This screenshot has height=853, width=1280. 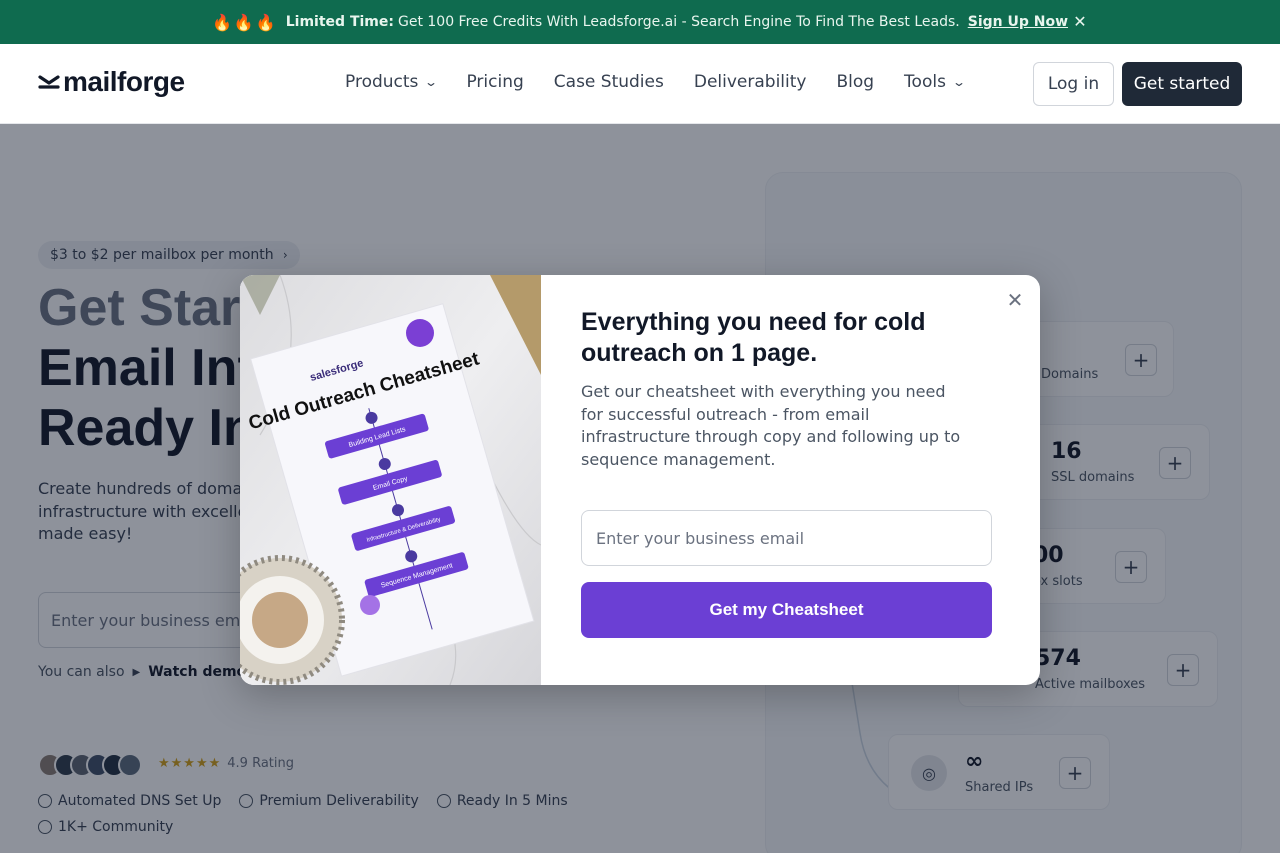 What do you see at coordinates (786, 610) in the screenshot?
I see `get-cheatsheet-button: Get my Cheatsheet` at bounding box center [786, 610].